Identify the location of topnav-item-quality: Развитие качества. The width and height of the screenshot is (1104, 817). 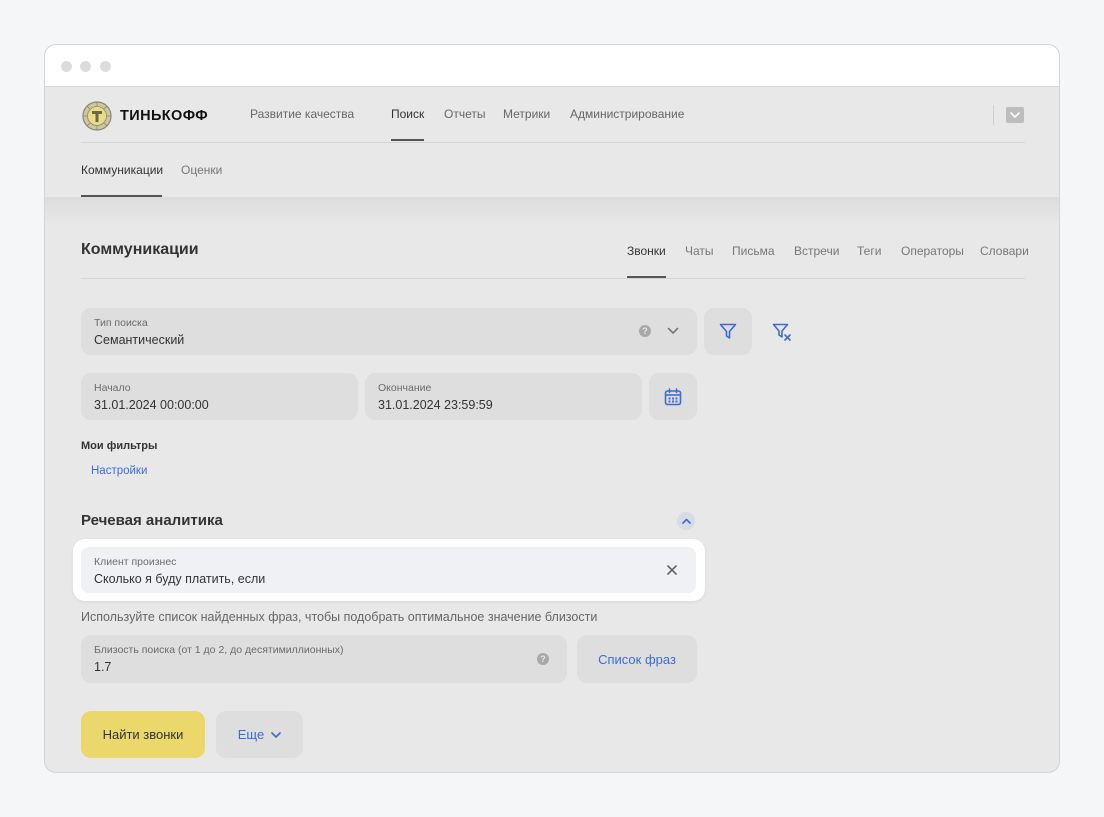
(302, 114).